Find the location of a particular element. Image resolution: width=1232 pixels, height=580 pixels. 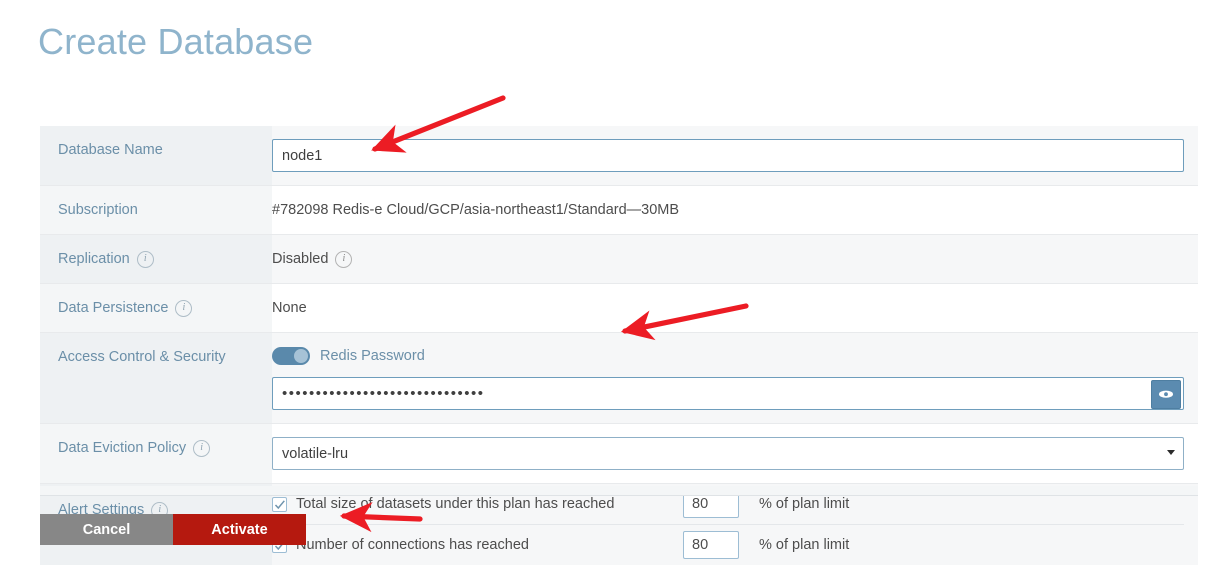

label-text: Database Name is located at coordinates (110, 150).